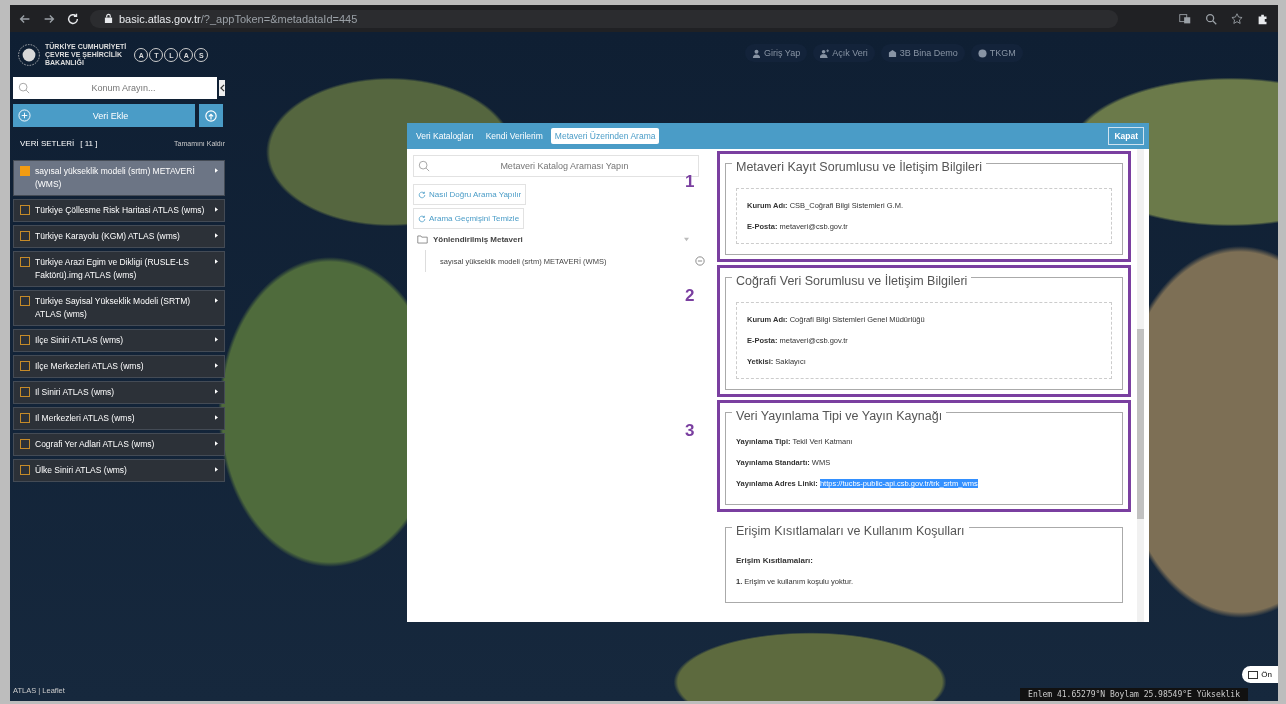 Image resolution: width=1286 pixels, height=704 pixels. Describe the element at coordinates (556, 239) in the screenshot. I see `folder-row: Yönlendirilmiş Metaveri` at that location.